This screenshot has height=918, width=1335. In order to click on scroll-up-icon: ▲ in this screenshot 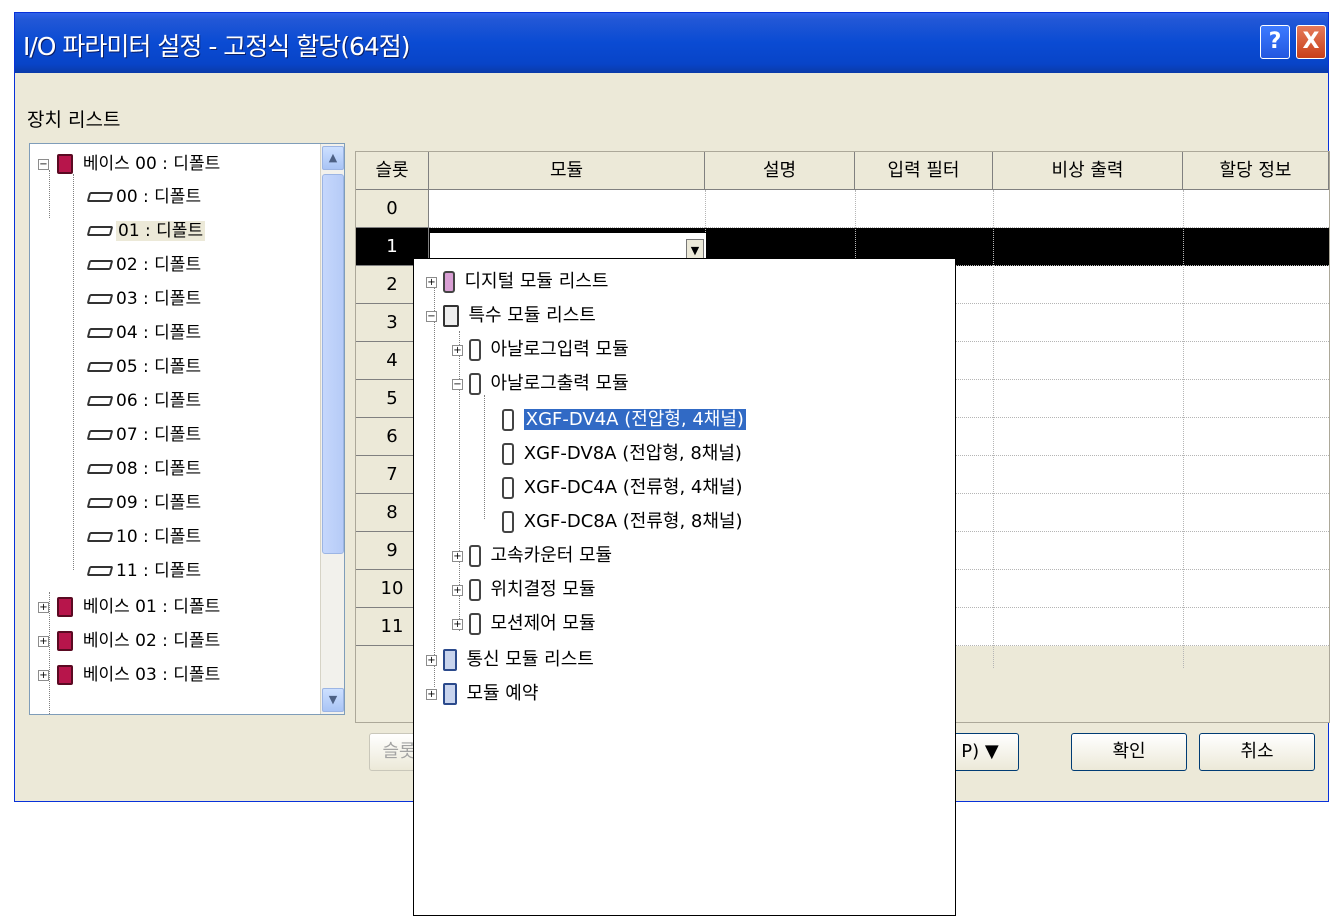, I will do `click(333, 158)`.